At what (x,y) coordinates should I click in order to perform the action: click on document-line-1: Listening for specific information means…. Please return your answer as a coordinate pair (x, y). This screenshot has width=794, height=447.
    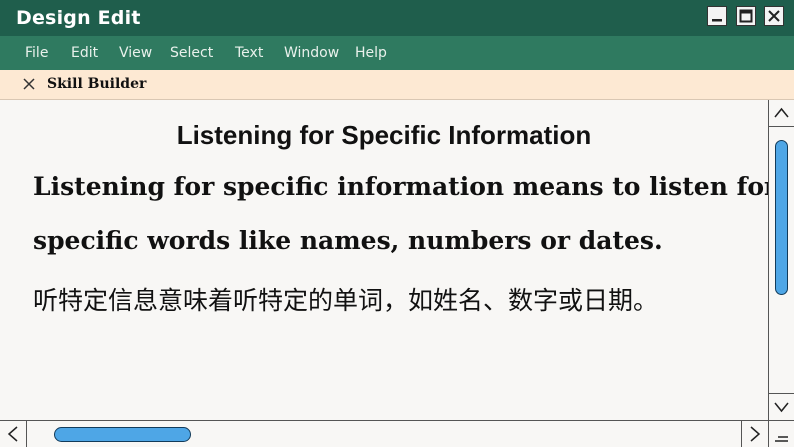
    Looking at the image, I should click on (405, 186).